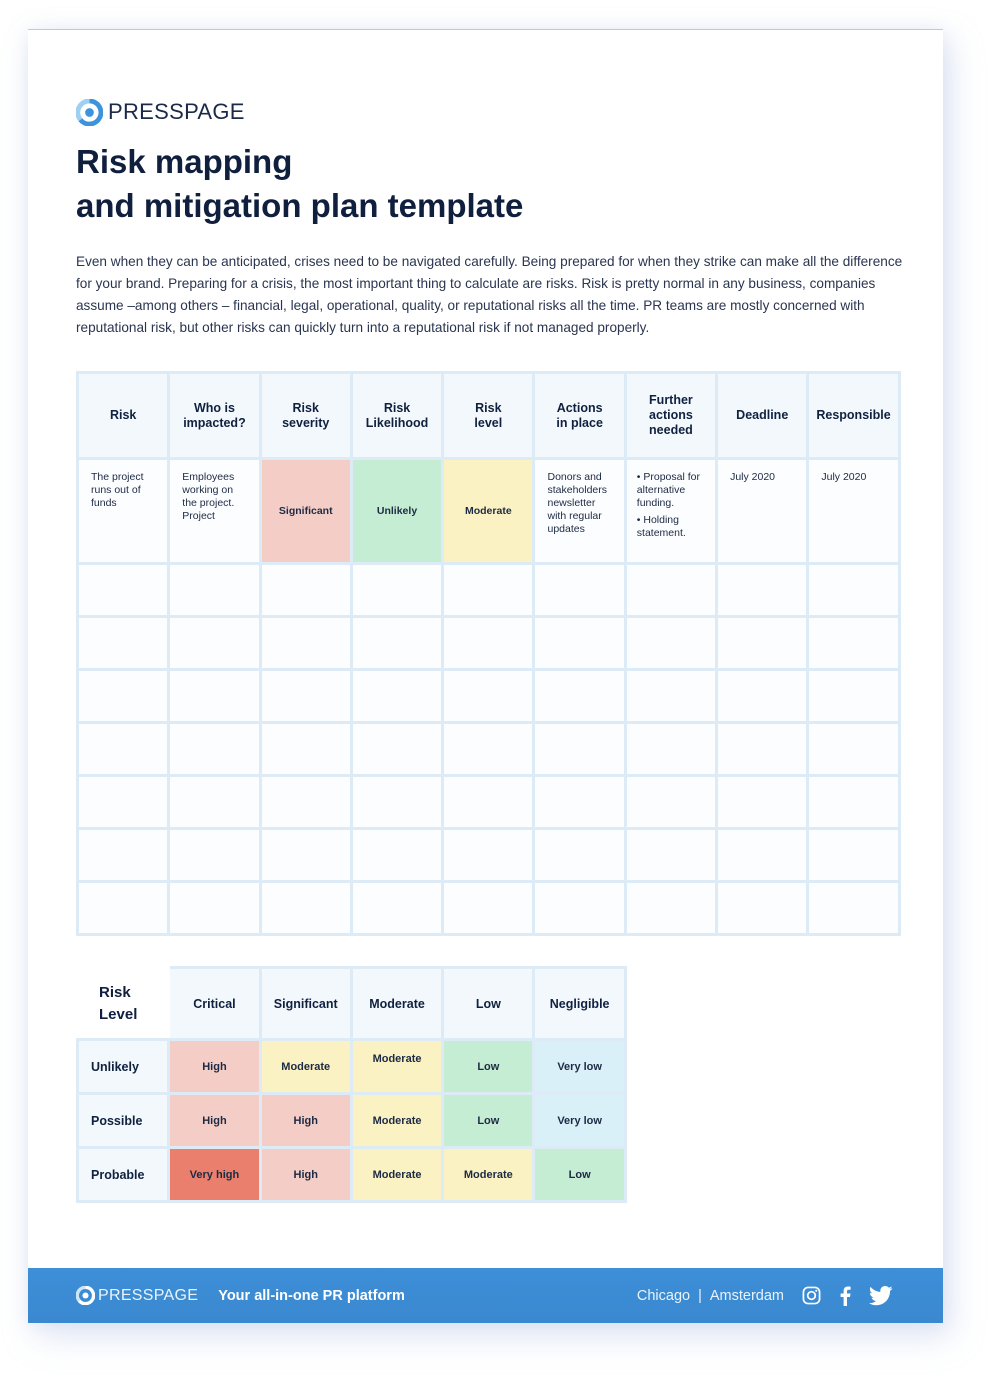 The width and height of the screenshot is (1000, 1380). Describe the element at coordinates (853, 415) in the screenshot. I see `header-responsible: Responsible` at that location.